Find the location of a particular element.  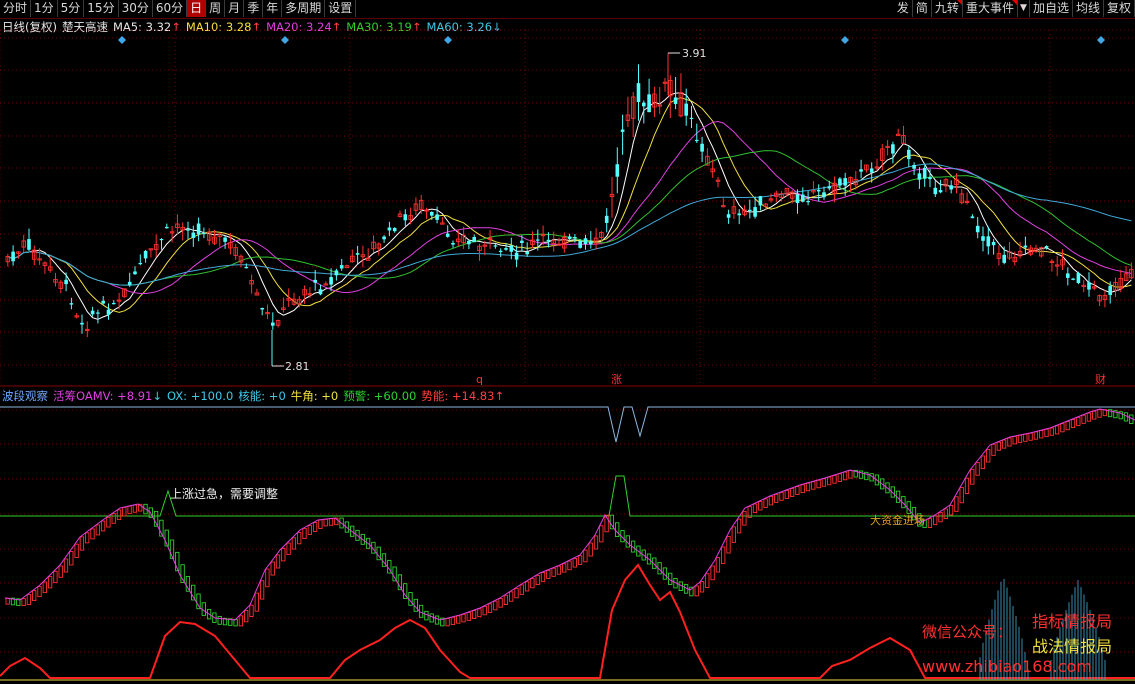

watermark-line1: 指标情报局 is located at coordinates (1072, 621).